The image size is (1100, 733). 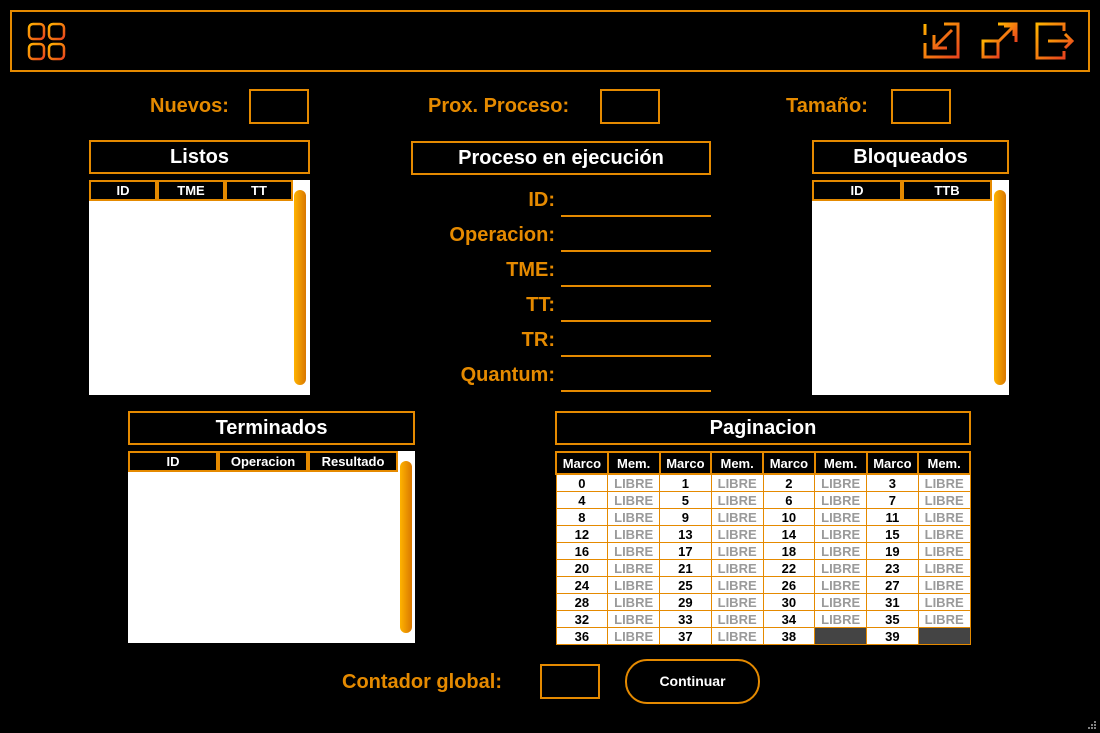 What do you see at coordinates (582, 568) in the screenshot?
I see `marco-cell: 20` at bounding box center [582, 568].